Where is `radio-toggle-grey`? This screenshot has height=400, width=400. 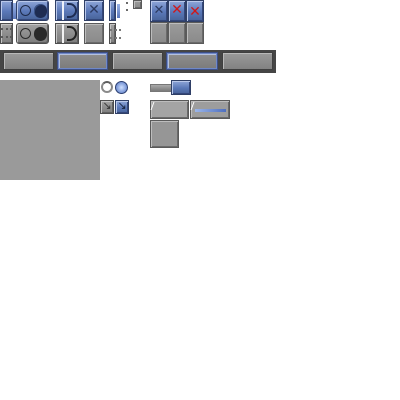
radio-toggle-grey is located at coordinates (32, 33).